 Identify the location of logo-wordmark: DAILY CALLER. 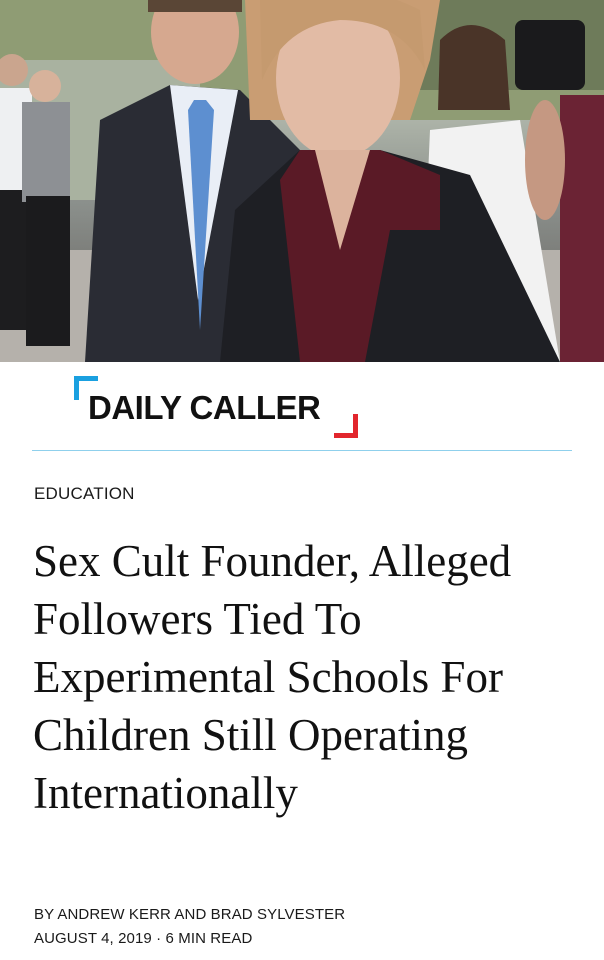
(204, 407).